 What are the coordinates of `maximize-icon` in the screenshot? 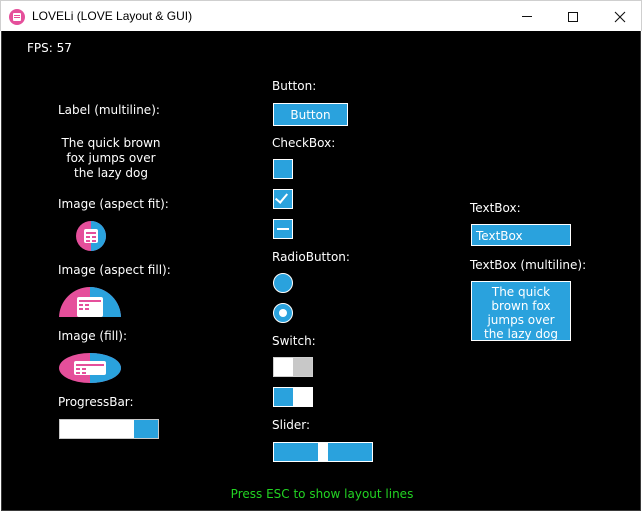 It's located at (573, 16).